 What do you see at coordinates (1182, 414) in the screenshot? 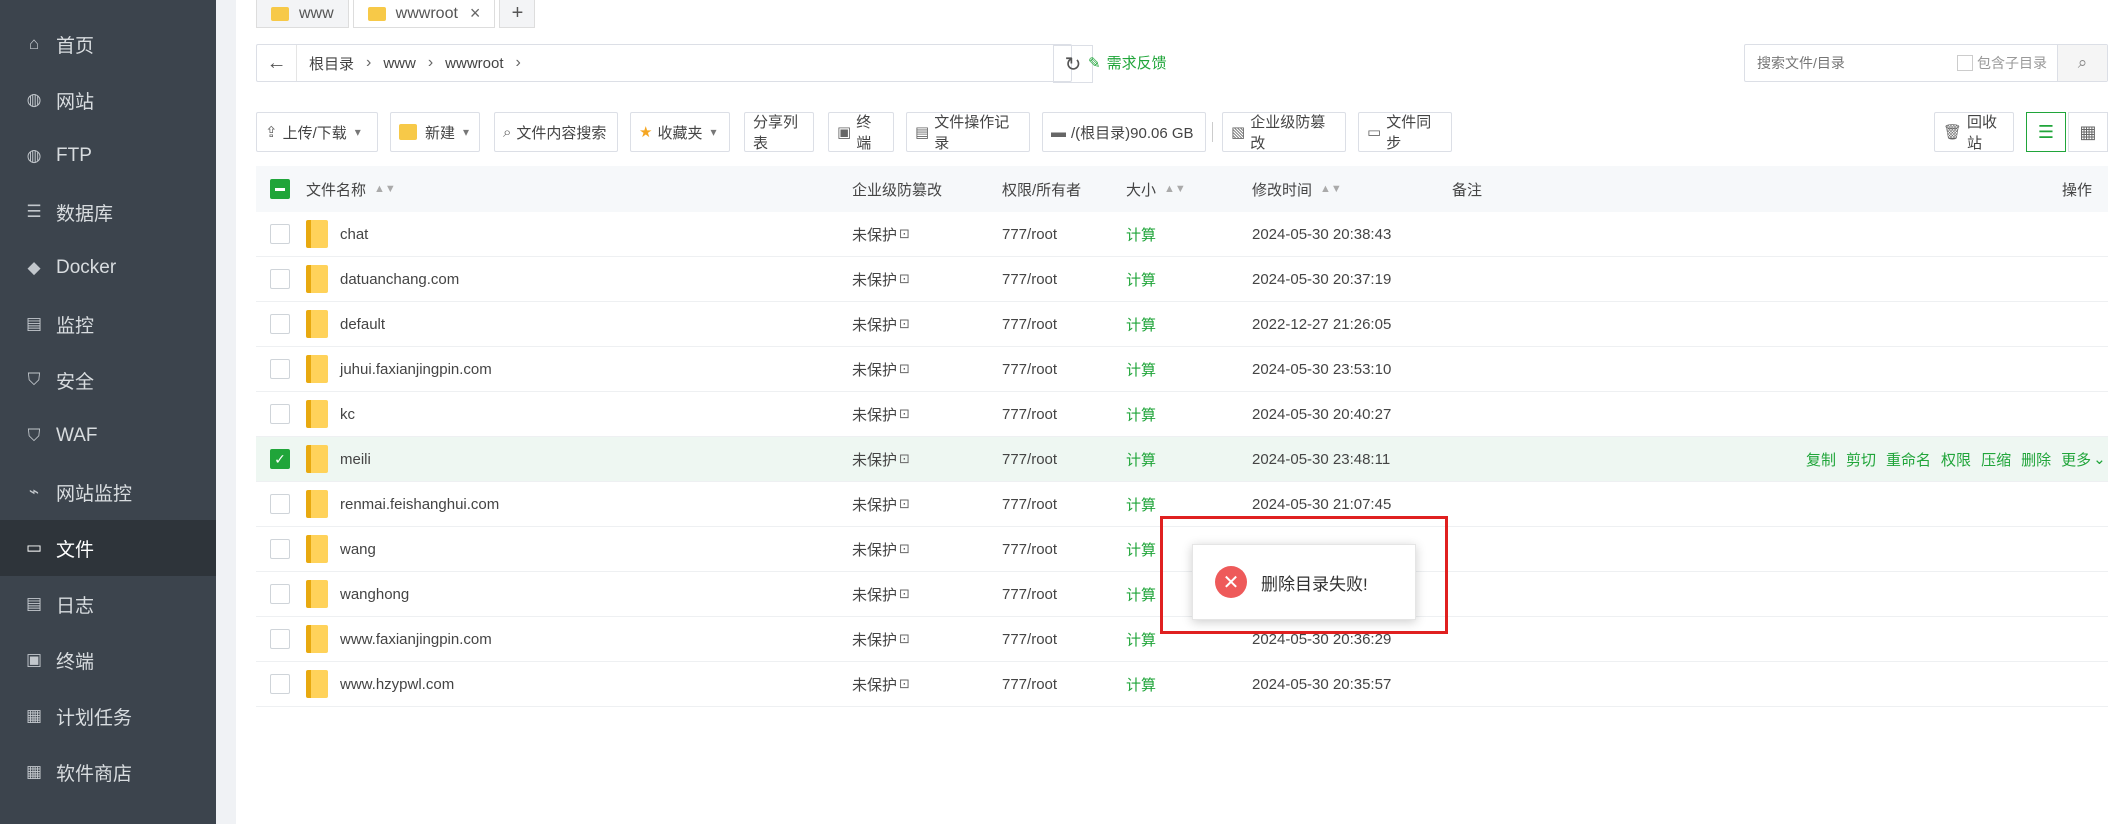
I see `table-row: kc 未保护 ⊡ 777/root 计算 2024-05-30 20:40:27` at bounding box center [1182, 414].